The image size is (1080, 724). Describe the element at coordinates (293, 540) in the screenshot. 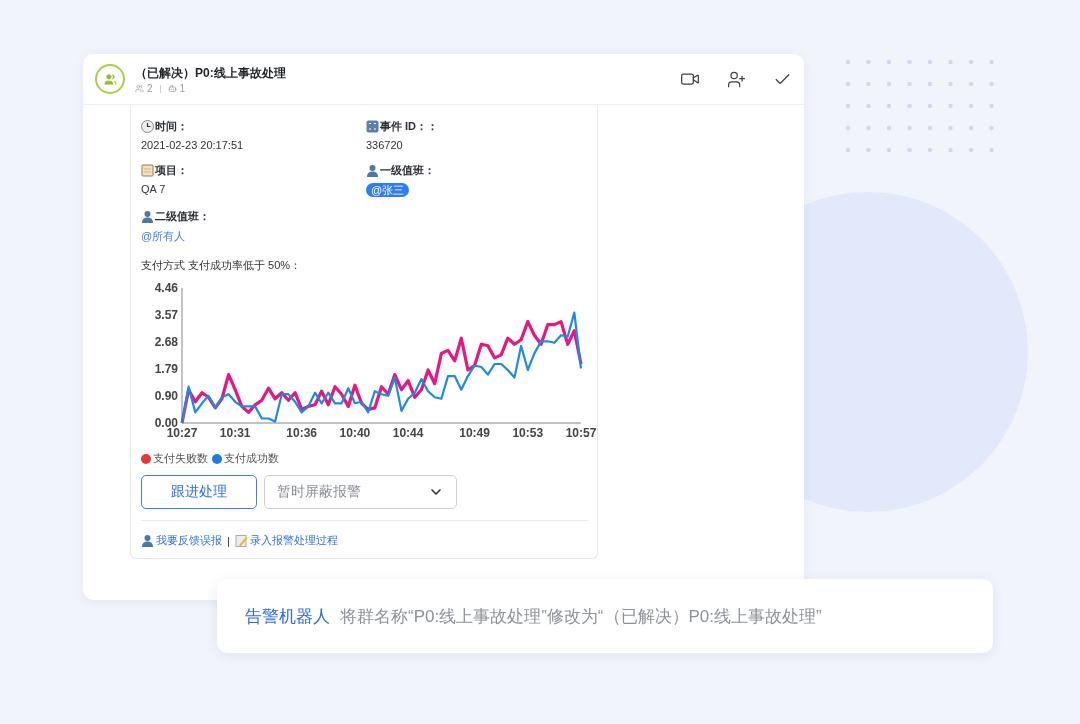

I see `action-link: 录入报警处理过程` at that location.